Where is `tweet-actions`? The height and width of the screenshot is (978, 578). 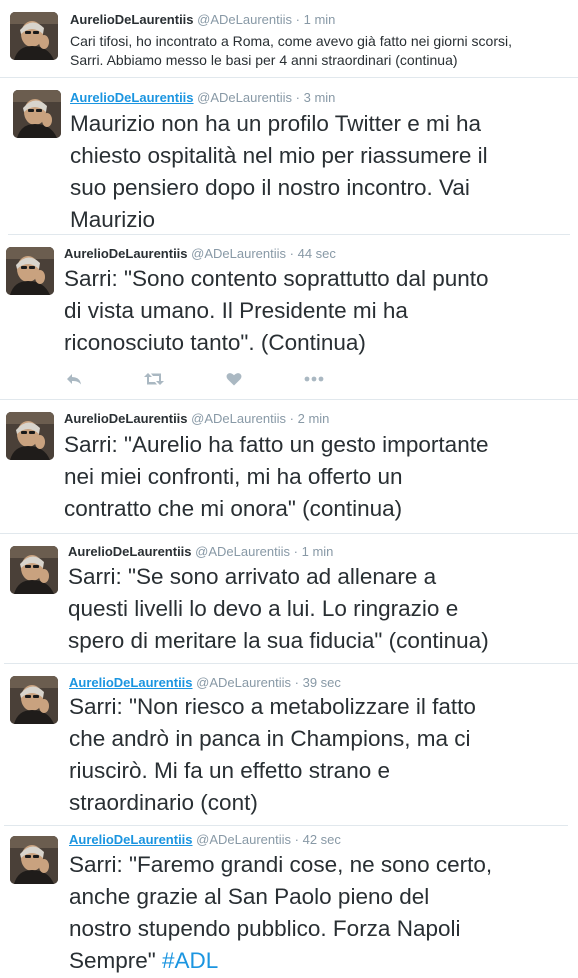
tweet-actions is located at coordinates (224, 379).